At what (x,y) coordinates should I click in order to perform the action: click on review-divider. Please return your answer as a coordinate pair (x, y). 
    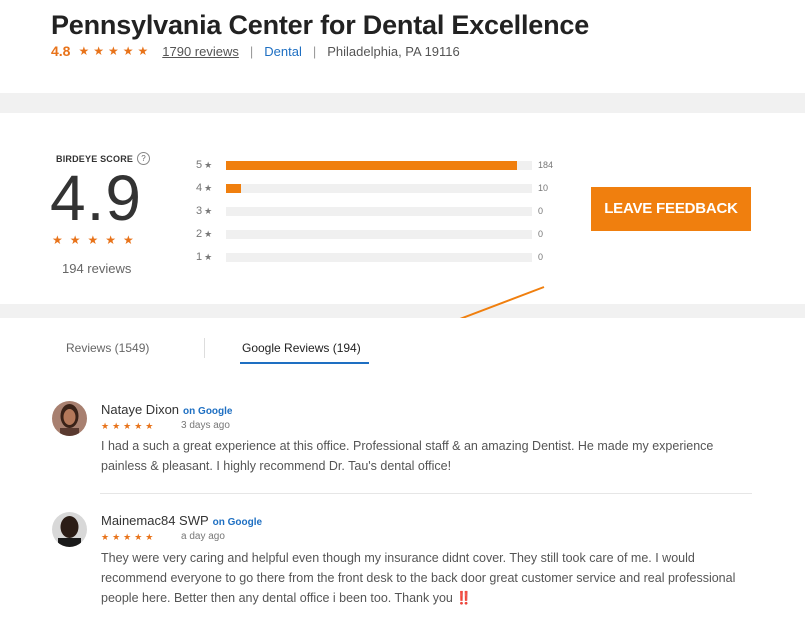
    Looking at the image, I should click on (426, 493).